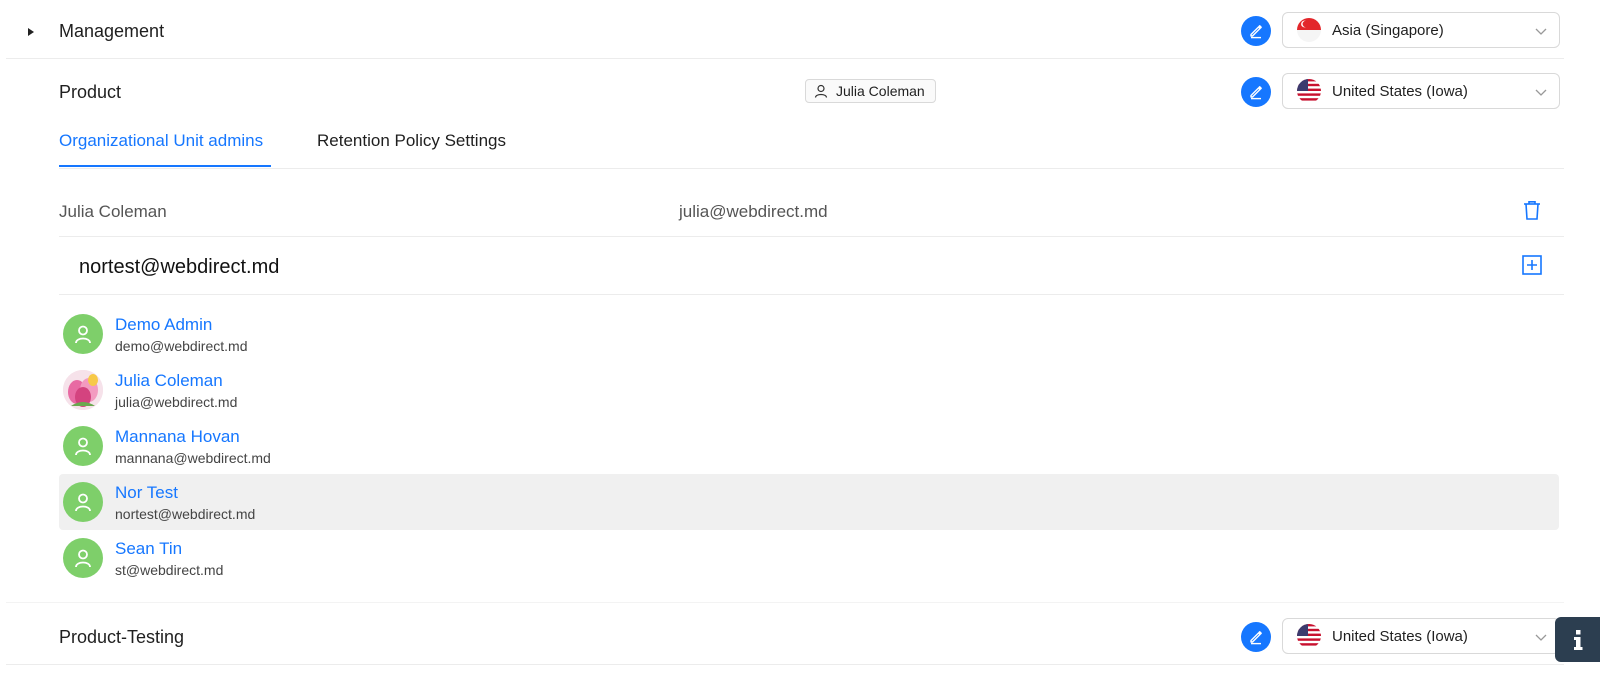 The height and width of the screenshot is (674, 1600). I want to click on tab-retention-policy-settings: Retention Policy Settings, so click(411, 141).